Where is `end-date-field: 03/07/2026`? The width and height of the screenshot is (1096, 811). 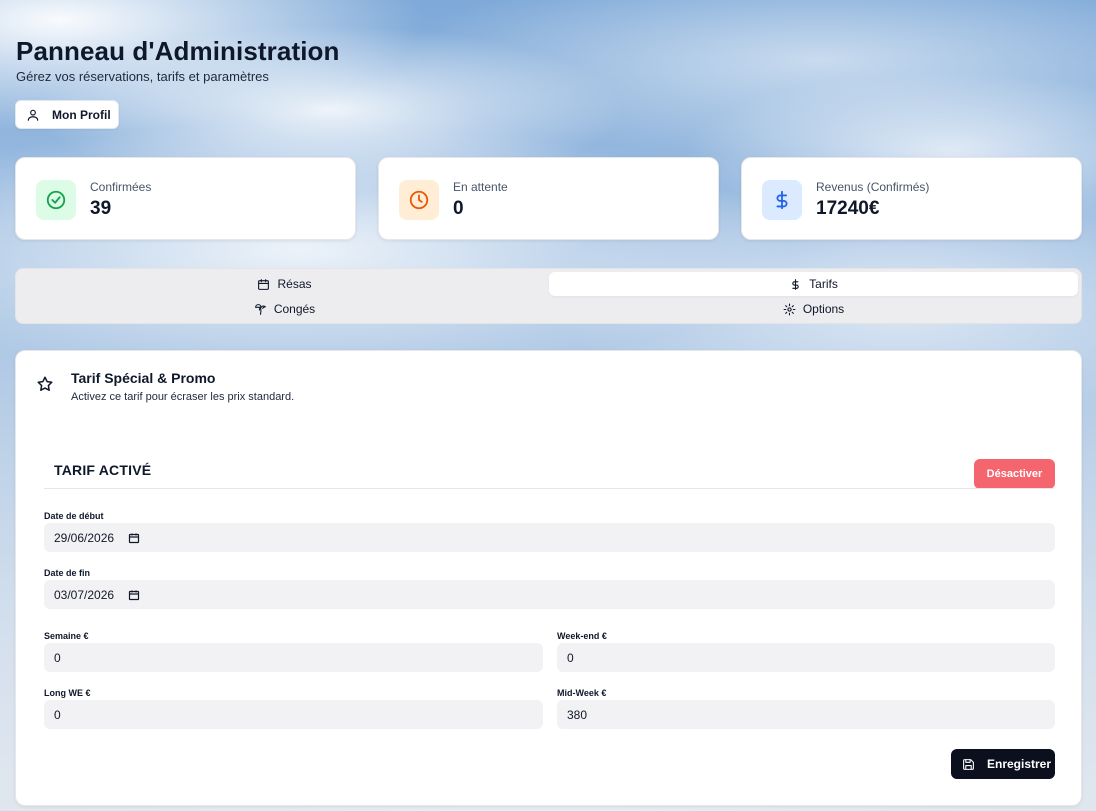 end-date-field: 03/07/2026 is located at coordinates (549, 594).